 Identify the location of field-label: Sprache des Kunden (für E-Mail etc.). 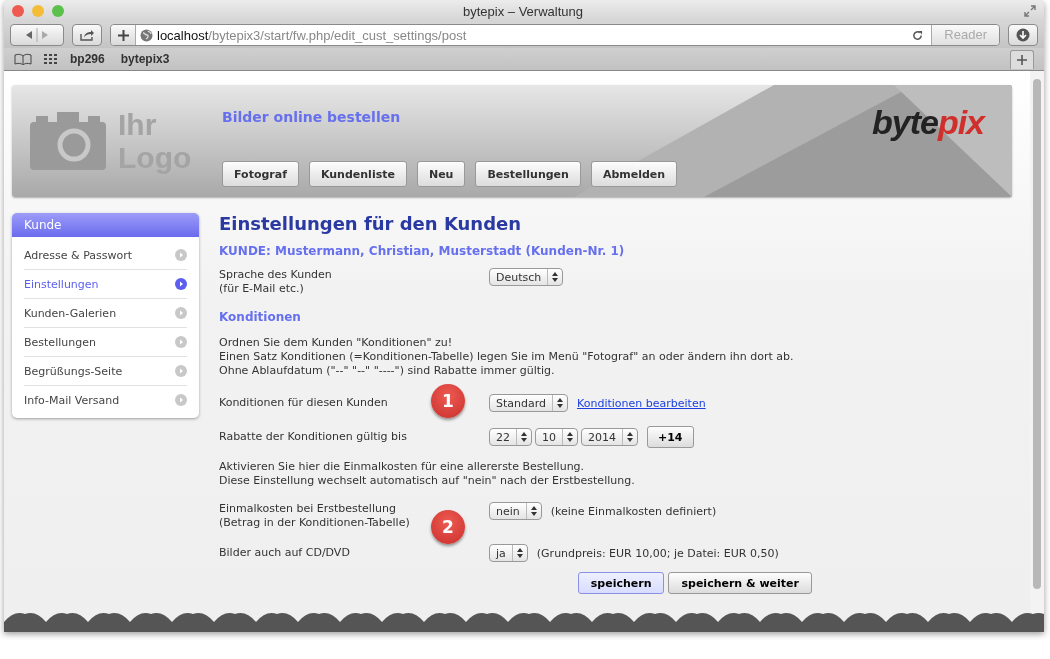
(275, 282).